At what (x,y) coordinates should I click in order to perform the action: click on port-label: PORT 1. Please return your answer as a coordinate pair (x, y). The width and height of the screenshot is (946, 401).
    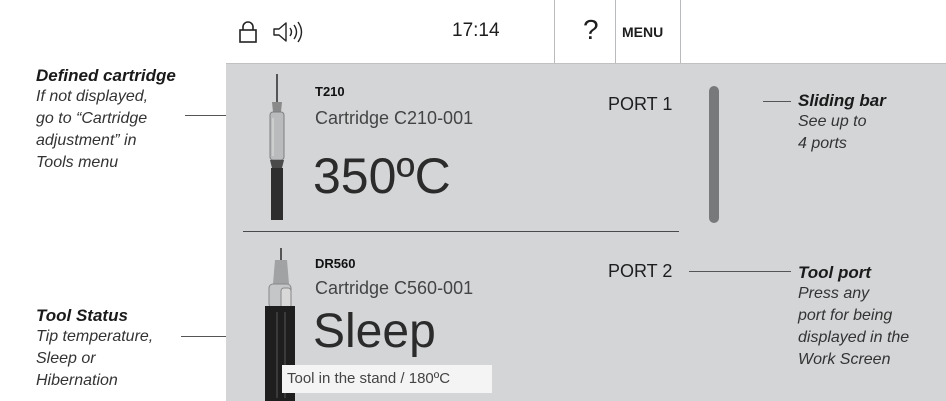
    Looking at the image, I should click on (640, 104).